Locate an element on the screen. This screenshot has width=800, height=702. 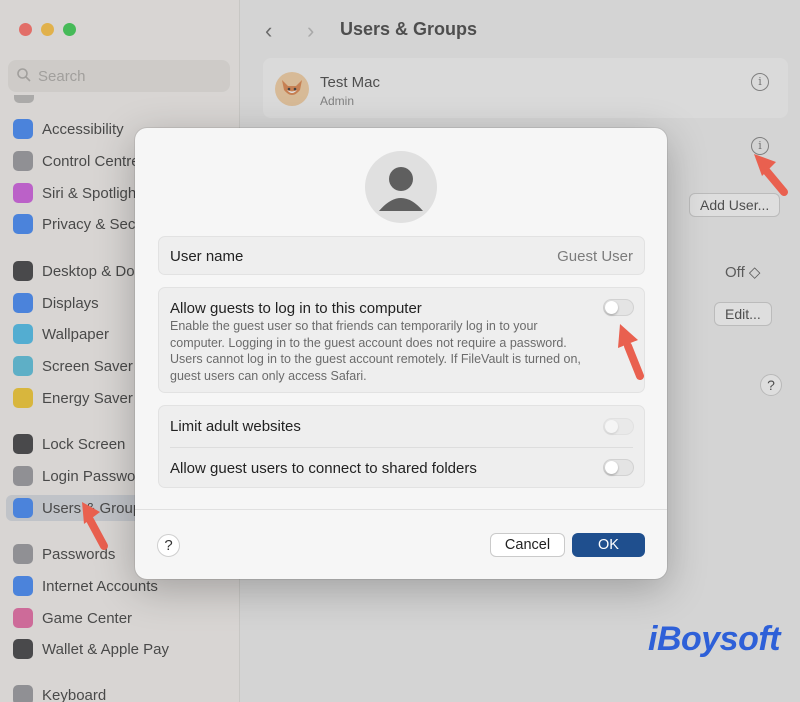
allow-guests-label: Allow guests to log in to this computer is located at coordinates (296, 308).